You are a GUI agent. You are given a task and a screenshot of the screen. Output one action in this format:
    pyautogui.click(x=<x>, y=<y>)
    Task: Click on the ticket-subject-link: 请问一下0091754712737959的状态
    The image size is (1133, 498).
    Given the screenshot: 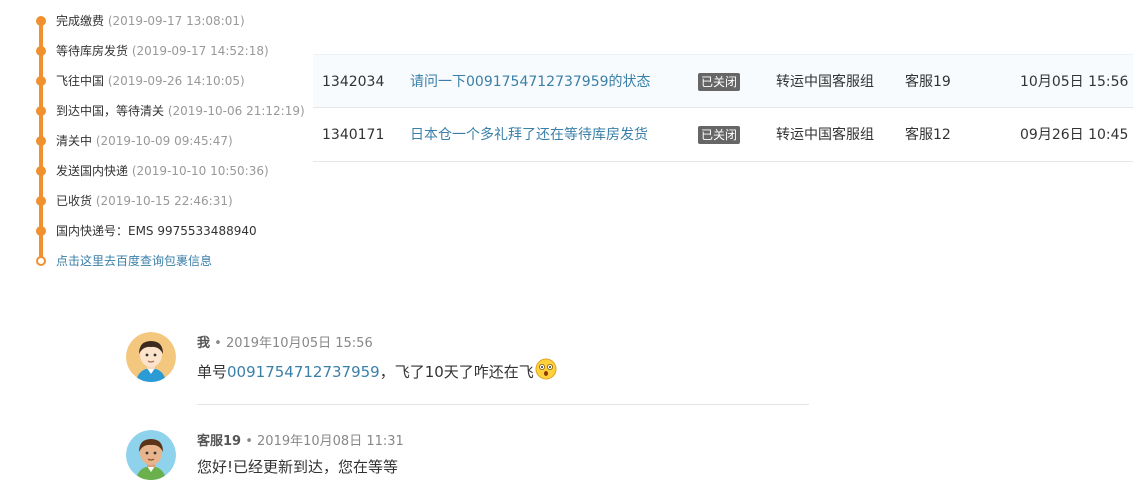 What is the action you would take?
    pyautogui.click(x=530, y=82)
    